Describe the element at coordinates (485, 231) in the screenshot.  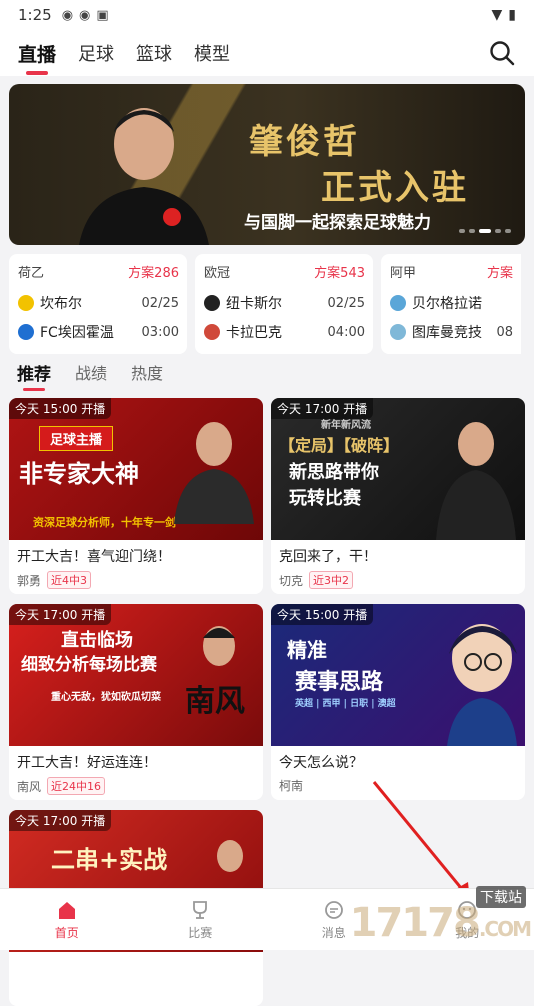
I see `banner-pagination` at that location.